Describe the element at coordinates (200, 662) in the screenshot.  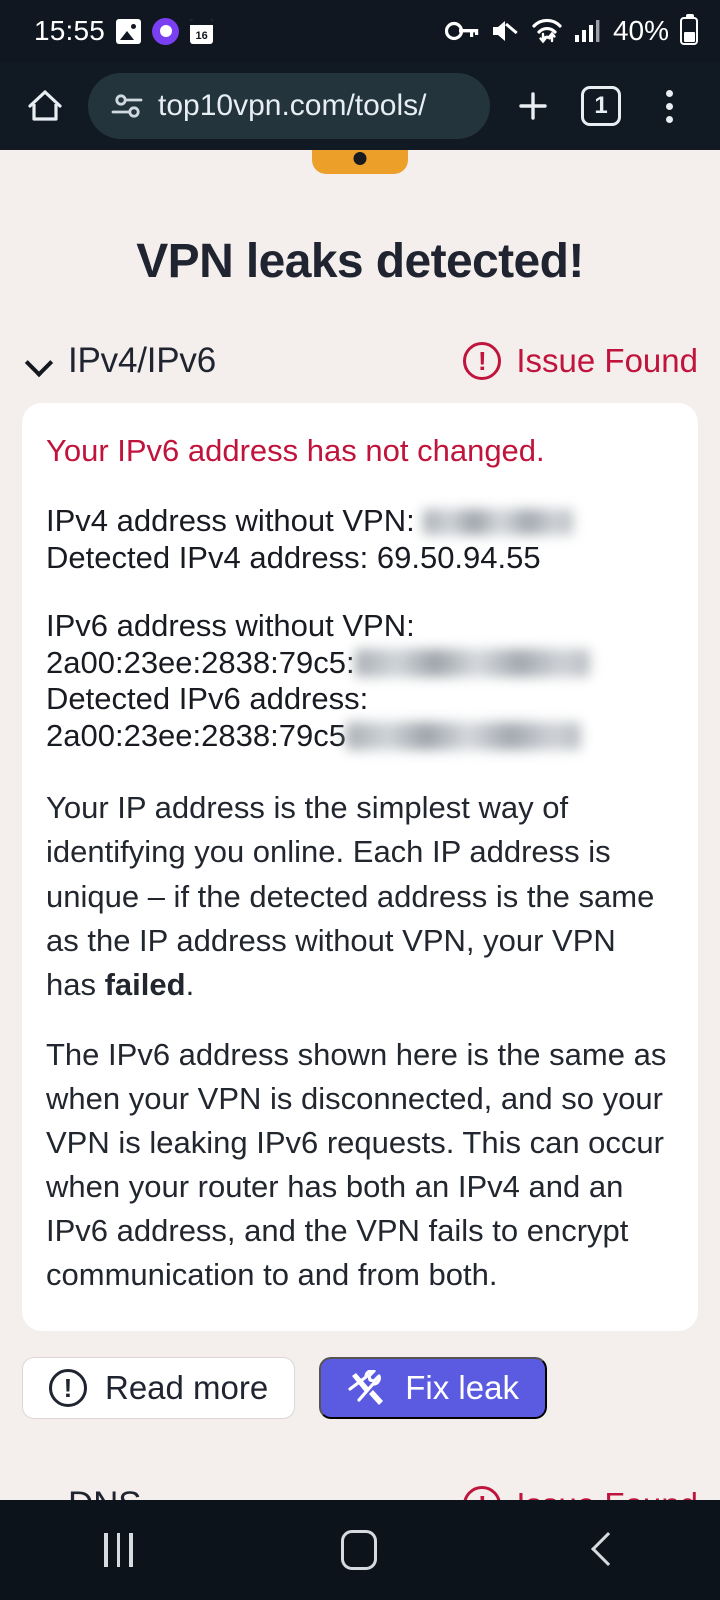
I see `ipv6-without-vpn-value: 2a00:23ee:2838:79c5:` at that location.